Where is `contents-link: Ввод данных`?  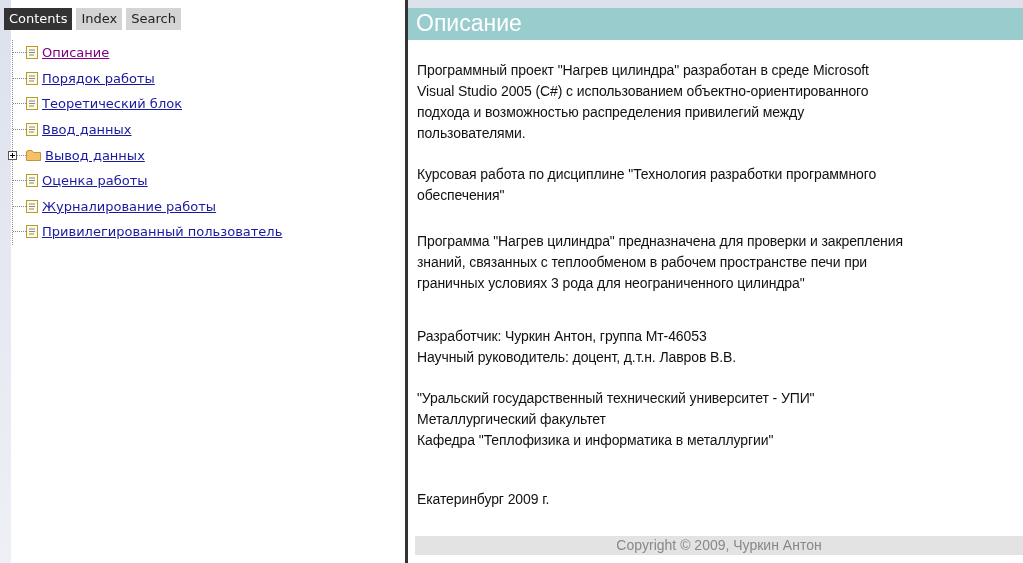 contents-link: Ввод данных is located at coordinates (87, 130).